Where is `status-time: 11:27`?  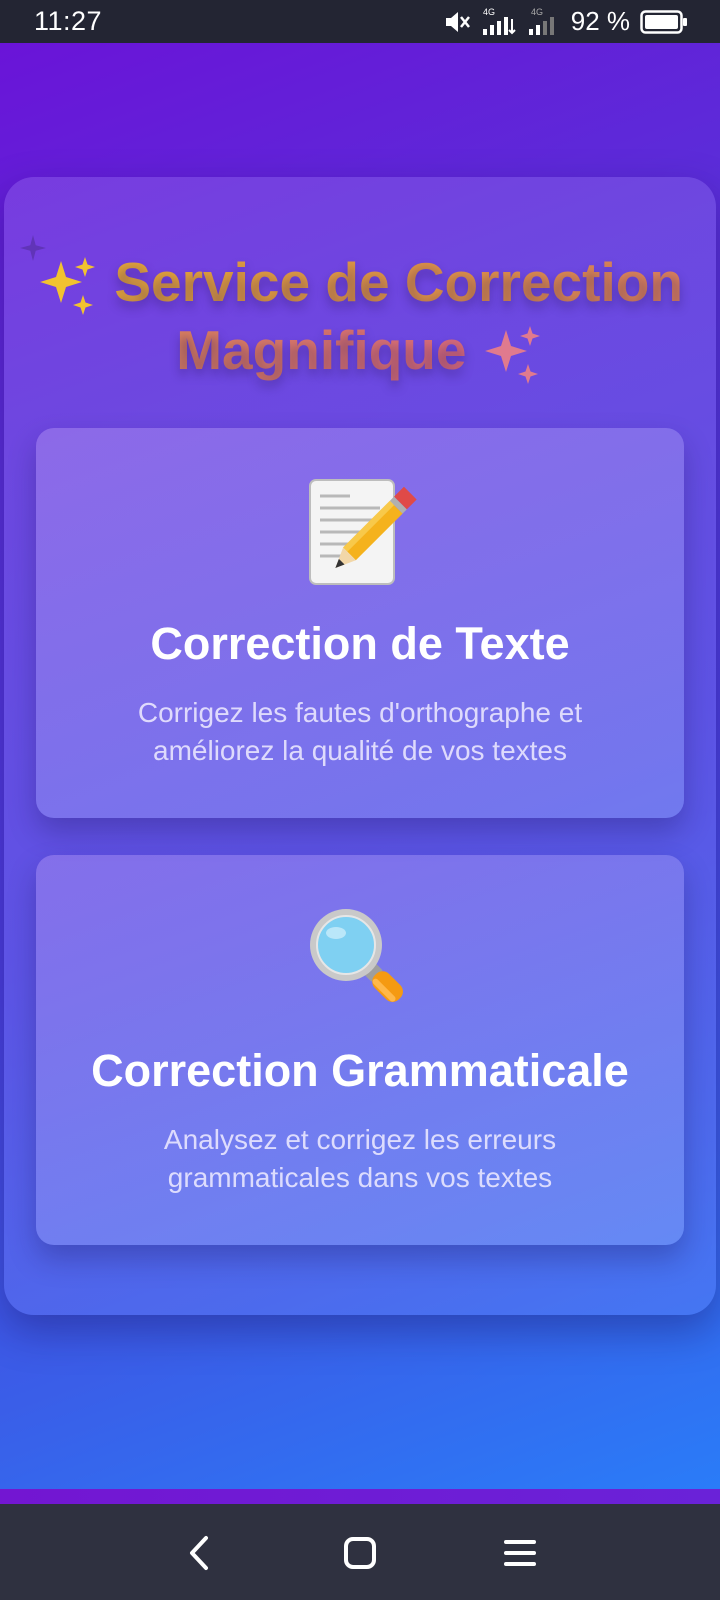
status-time: 11:27 is located at coordinates (68, 21).